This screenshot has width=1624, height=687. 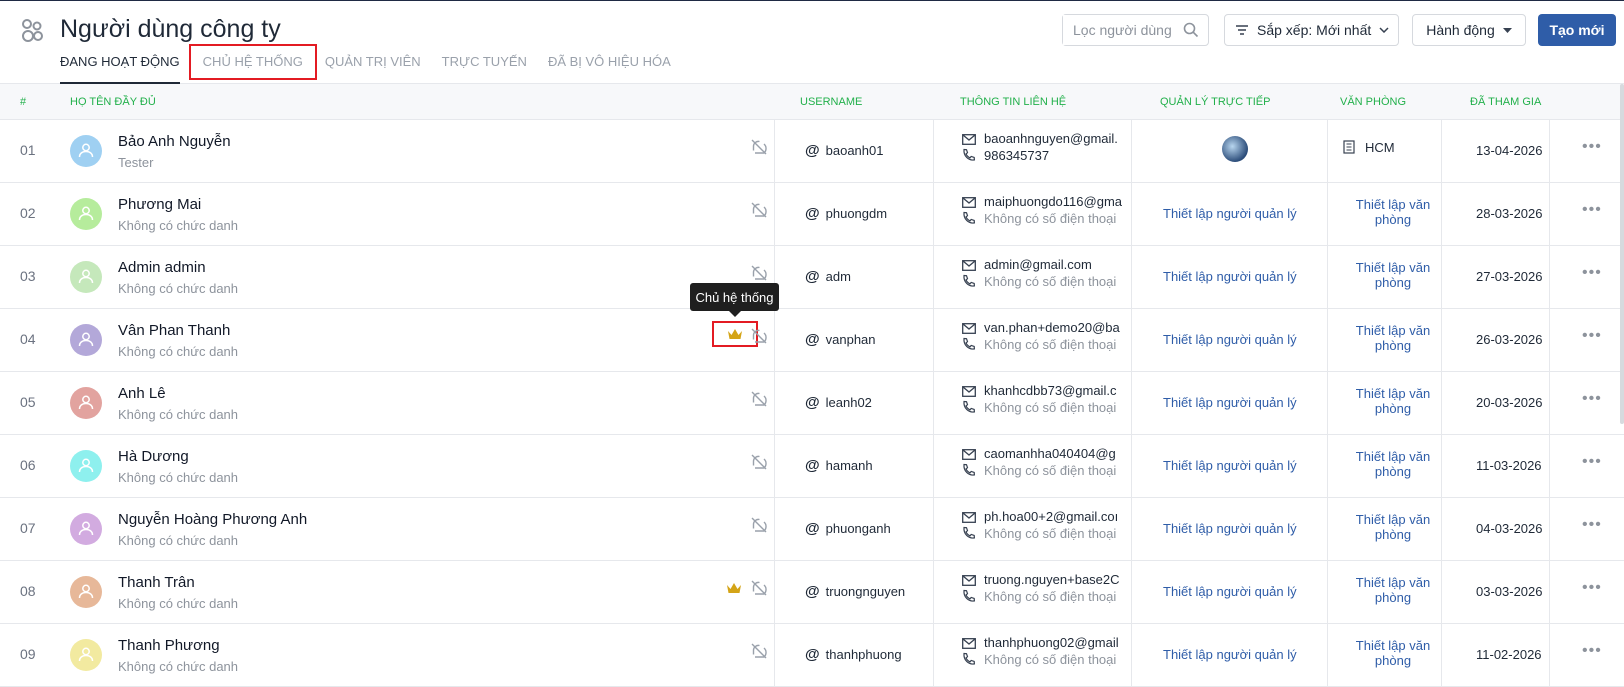 I want to click on joined-date: 28-03-2026, so click(x=1509, y=213).